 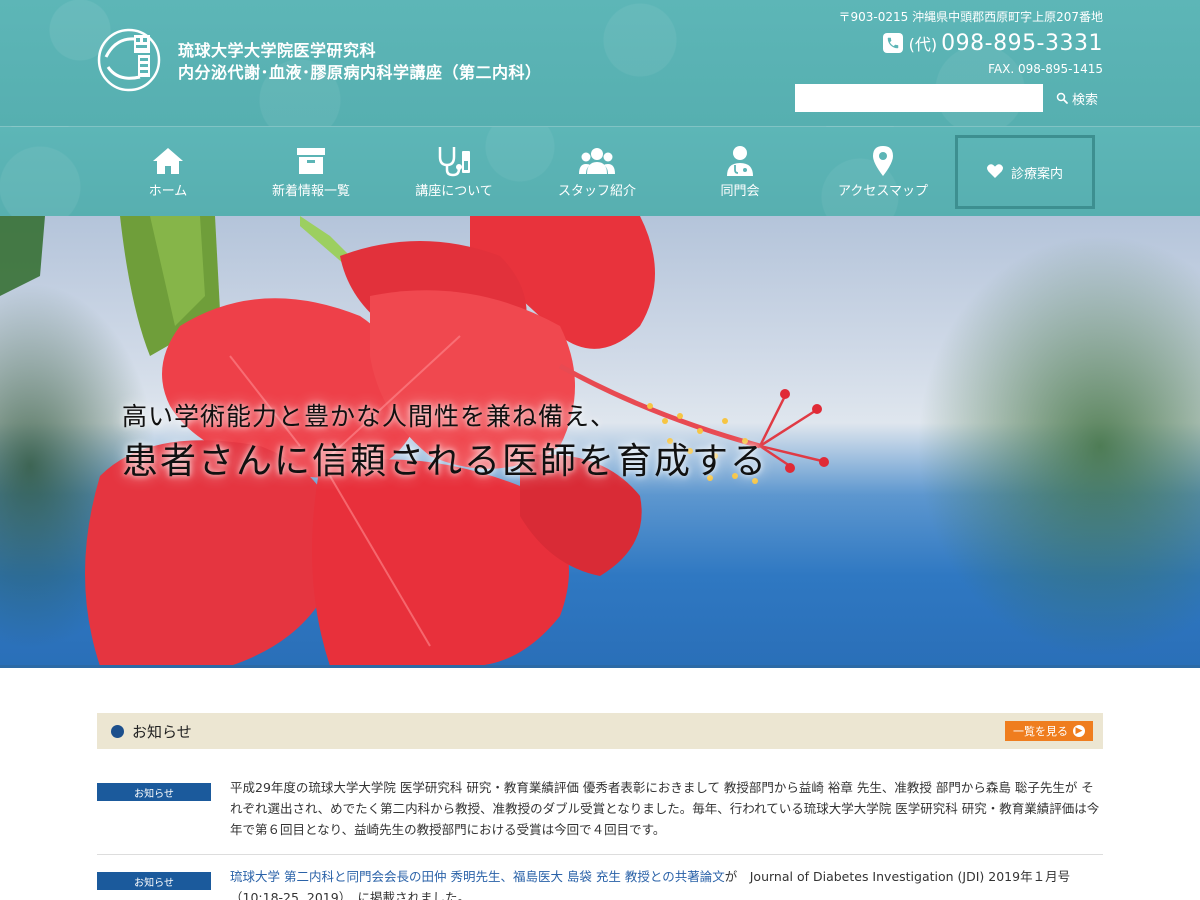 What do you see at coordinates (277, 50) in the screenshot?
I see `org-name-line1: 琉球大学大学院医学研究科` at bounding box center [277, 50].